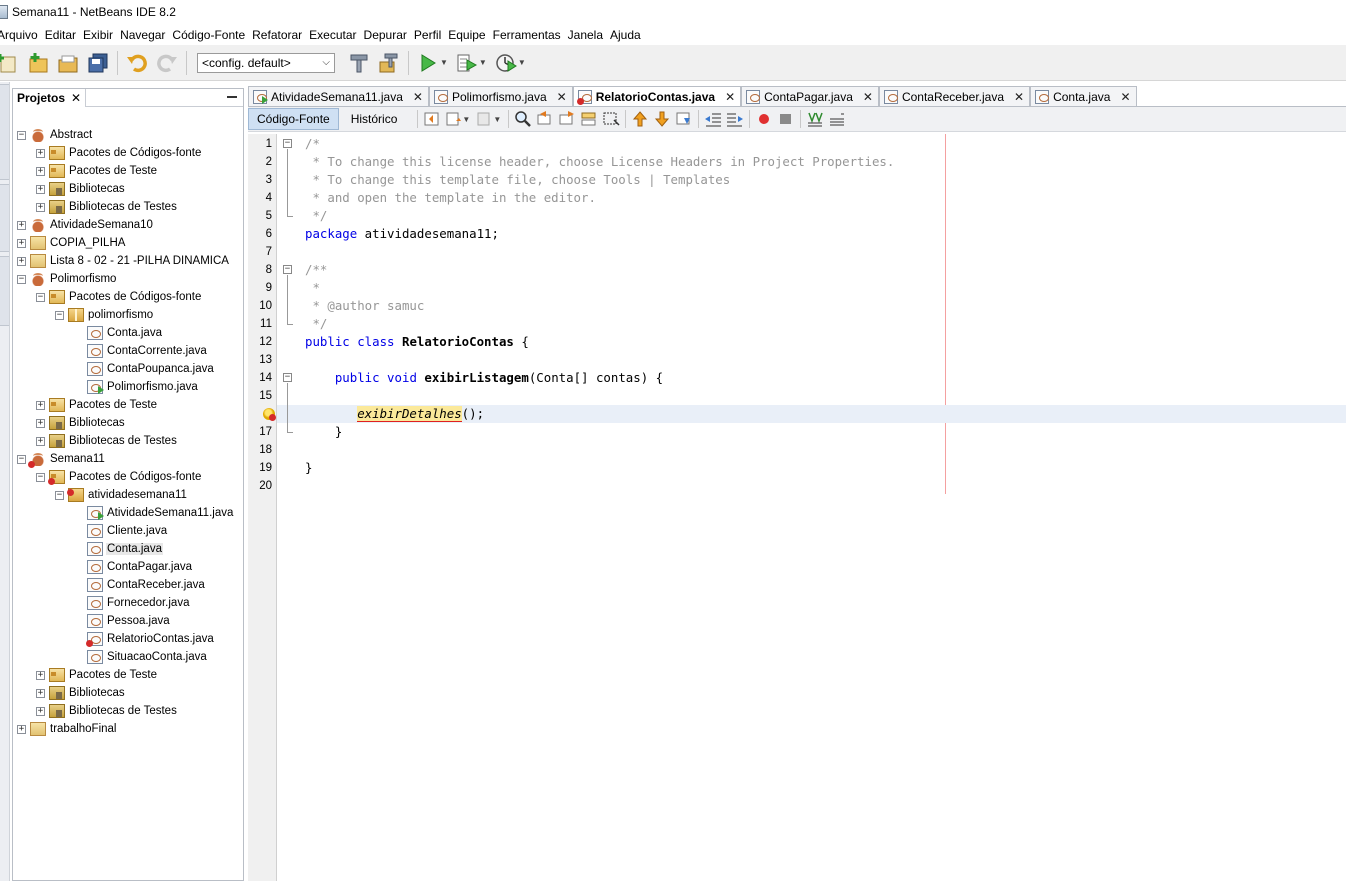  Describe the element at coordinates (389, 63) in the screenshot. I see `clean-build-icon` at that location.